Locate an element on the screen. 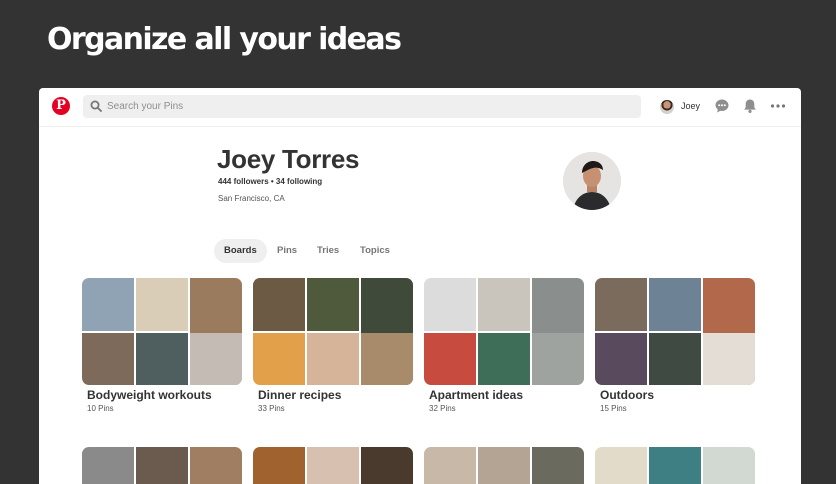 Image resolution: width=836 pixels, height=484 pixels. more-options-icon is located at coordinates (778, 106).